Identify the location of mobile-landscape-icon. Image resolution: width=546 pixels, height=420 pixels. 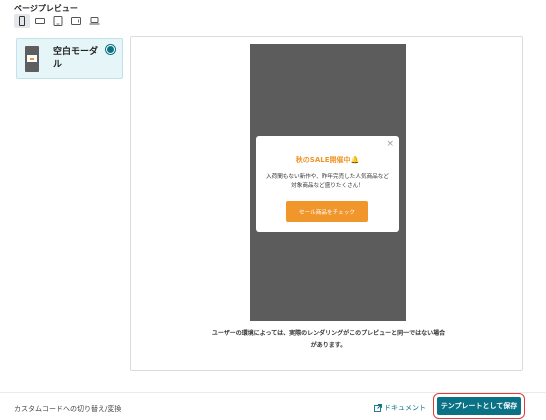
(40, 21).